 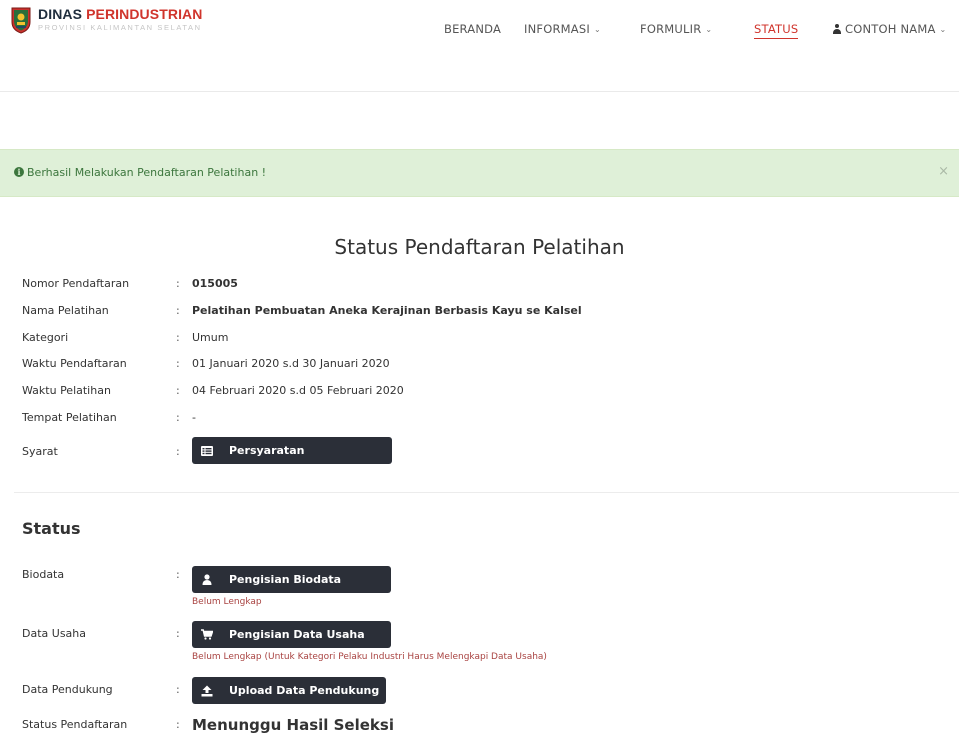 I want to click on nav-item-status: STATUS, so click(x=776, y=30).